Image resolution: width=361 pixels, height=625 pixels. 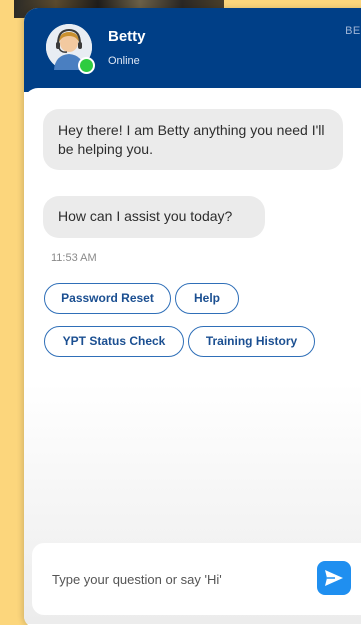 What do you see at coordinates (86, 65) in the screenshot?
I see `online-dot-icon` at bounding box center [86, 65].